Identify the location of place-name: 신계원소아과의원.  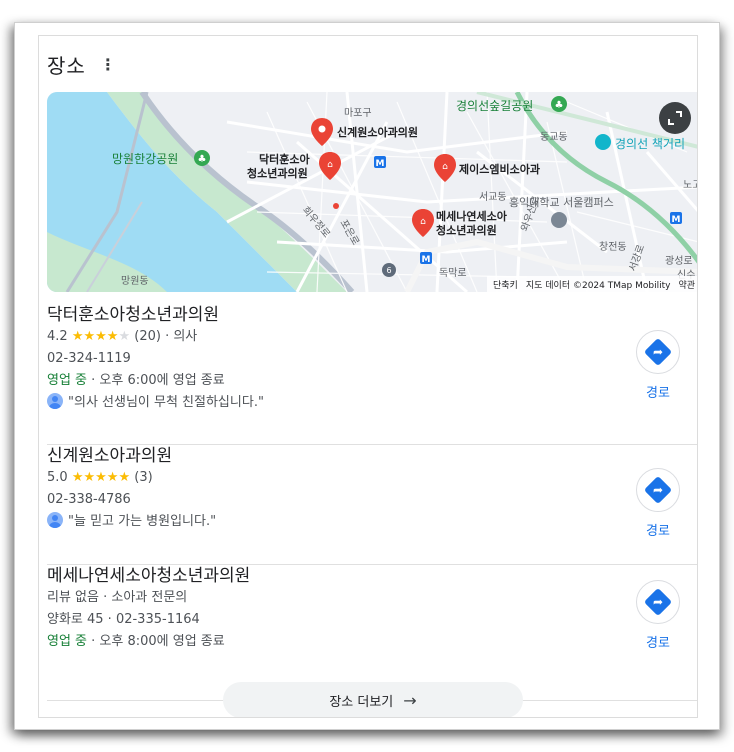
(372, 456).